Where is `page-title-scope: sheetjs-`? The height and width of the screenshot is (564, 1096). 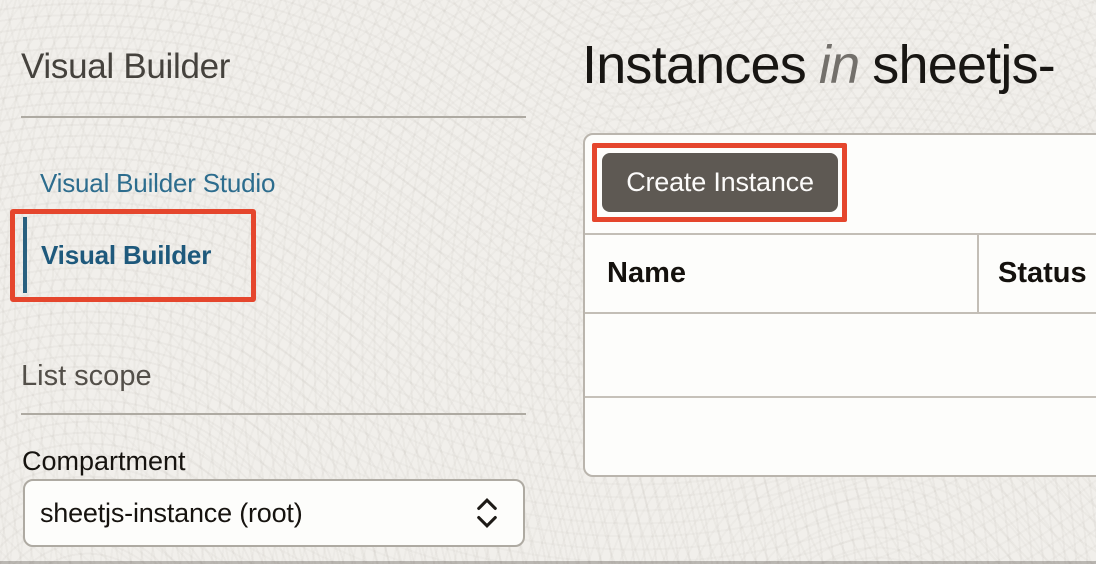 page-title-scope: sheetjs- is located at coordinates (963, 65).